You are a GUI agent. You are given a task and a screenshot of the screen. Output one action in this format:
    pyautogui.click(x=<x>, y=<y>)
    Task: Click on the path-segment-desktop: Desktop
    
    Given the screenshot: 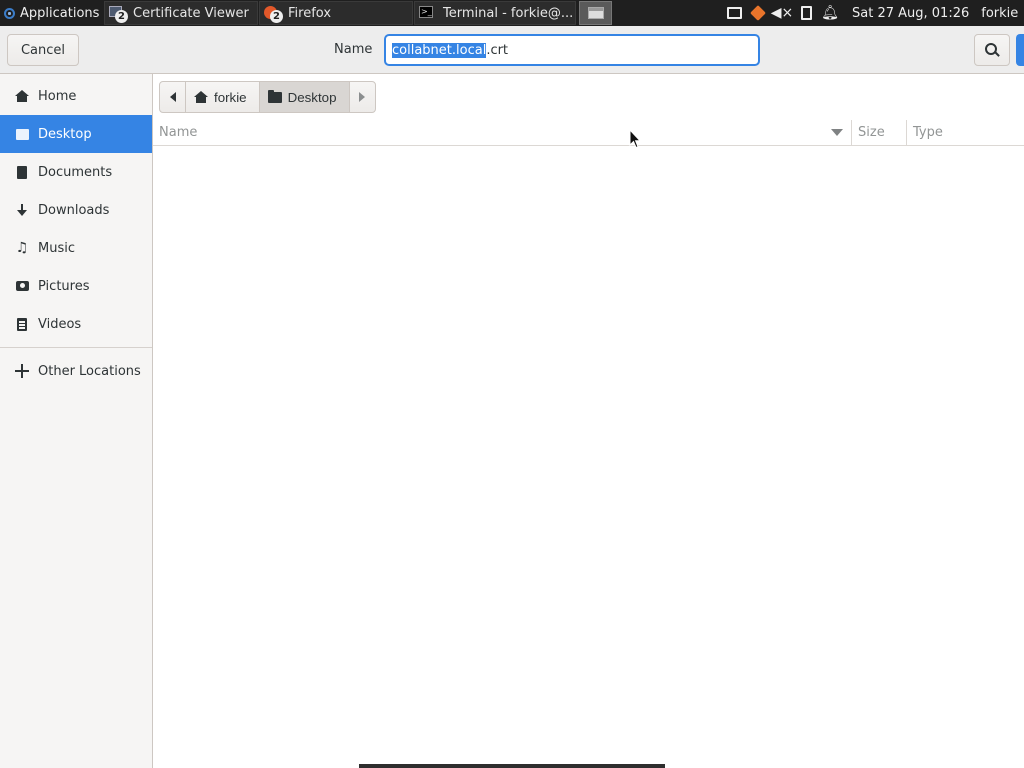 What is the action you would take?
    pyautogui.click(x=304, y=97)
    